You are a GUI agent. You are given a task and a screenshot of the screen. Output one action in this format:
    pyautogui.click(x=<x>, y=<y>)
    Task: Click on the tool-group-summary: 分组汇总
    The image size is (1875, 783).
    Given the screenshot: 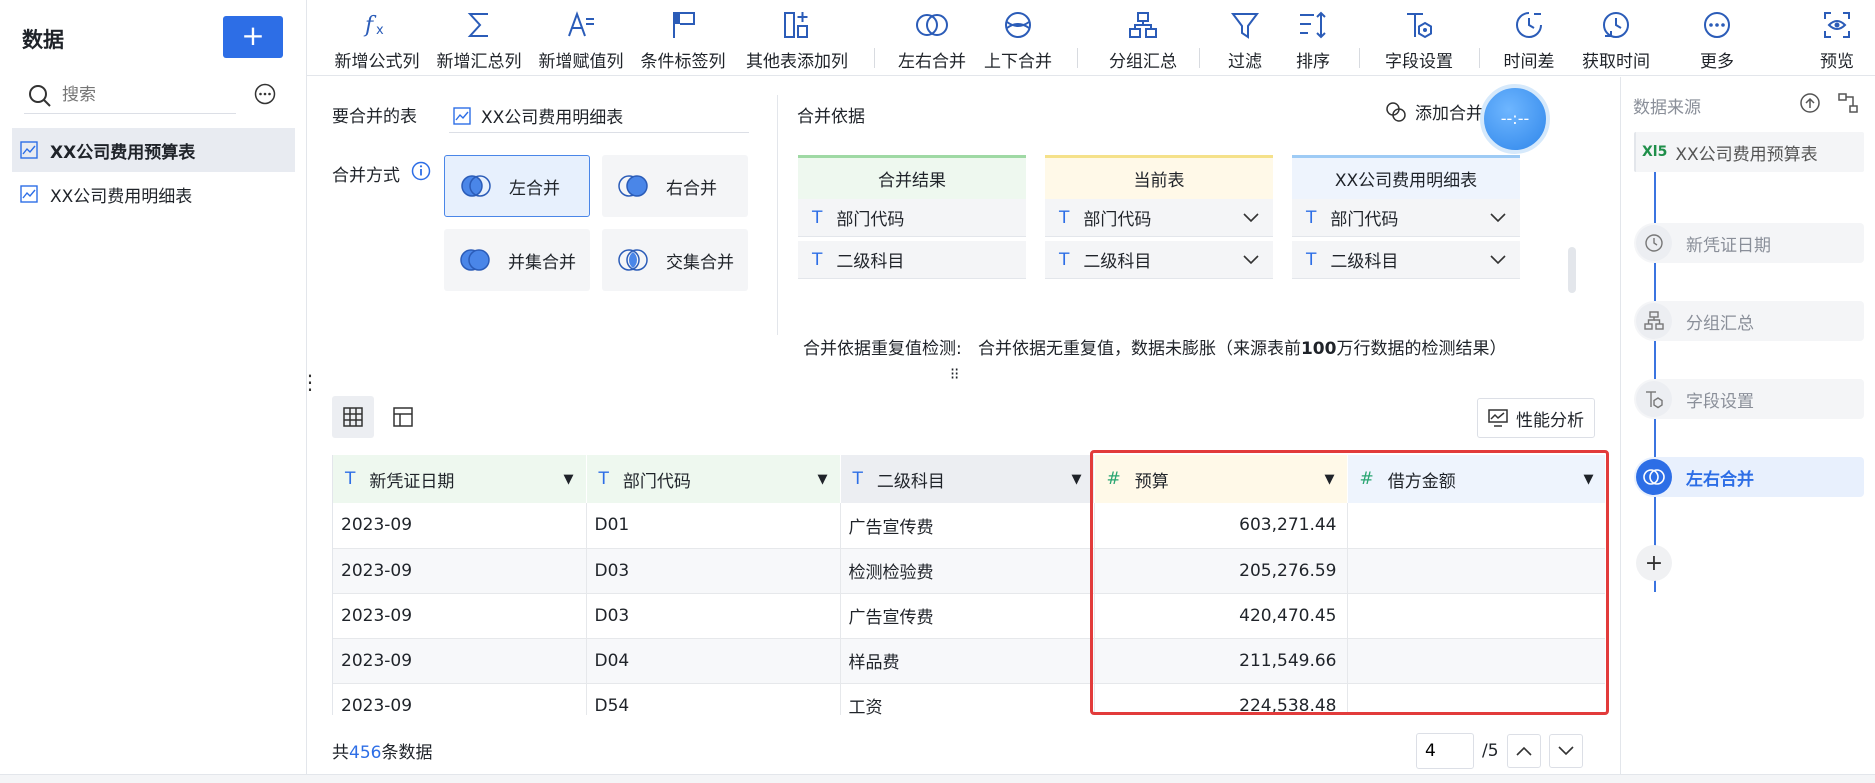 What is the action you would take?
    pyautogui.click(x=1143, y=38)
    